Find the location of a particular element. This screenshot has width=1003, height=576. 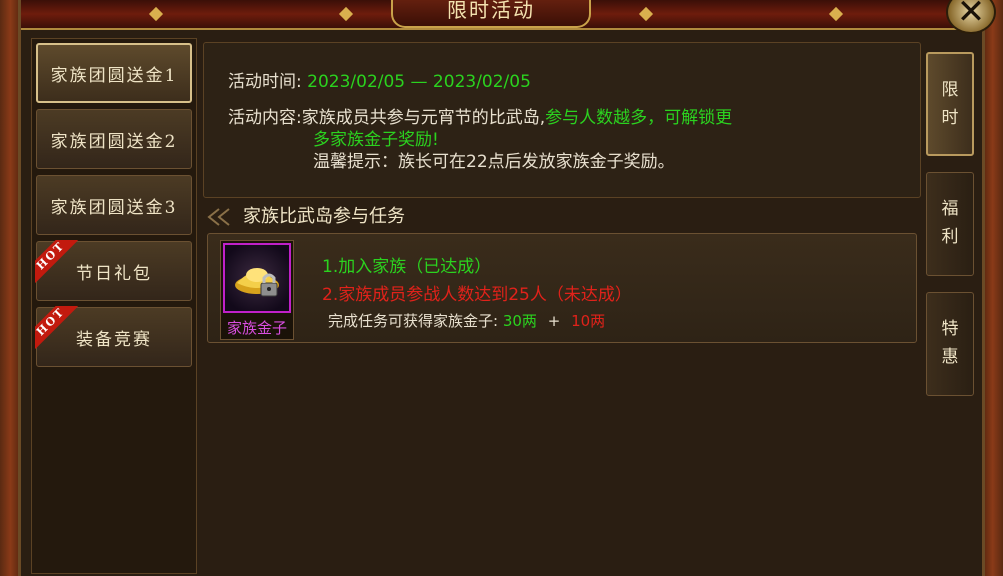

task-reward-label: 完成任务可获得家族金子: is located at coordinates (413, 321).